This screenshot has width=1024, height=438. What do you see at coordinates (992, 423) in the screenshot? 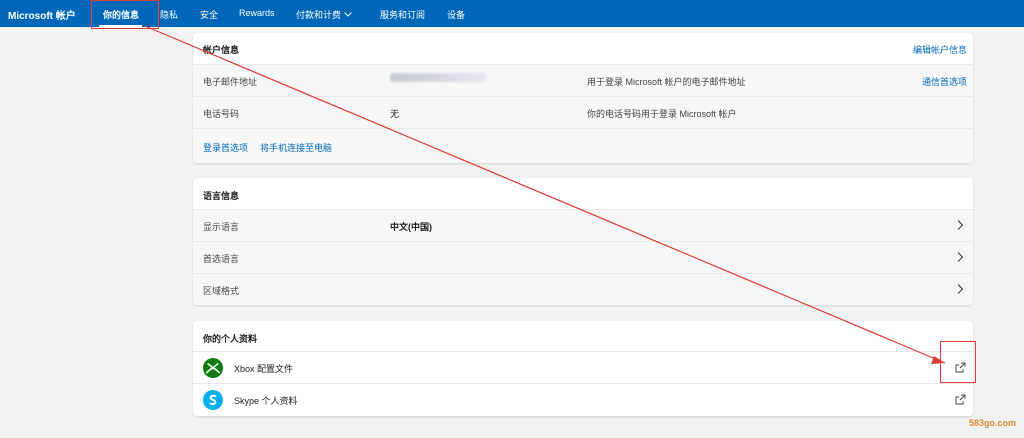
I see `watermark: 583go.com` at bounding box center [992, 423].